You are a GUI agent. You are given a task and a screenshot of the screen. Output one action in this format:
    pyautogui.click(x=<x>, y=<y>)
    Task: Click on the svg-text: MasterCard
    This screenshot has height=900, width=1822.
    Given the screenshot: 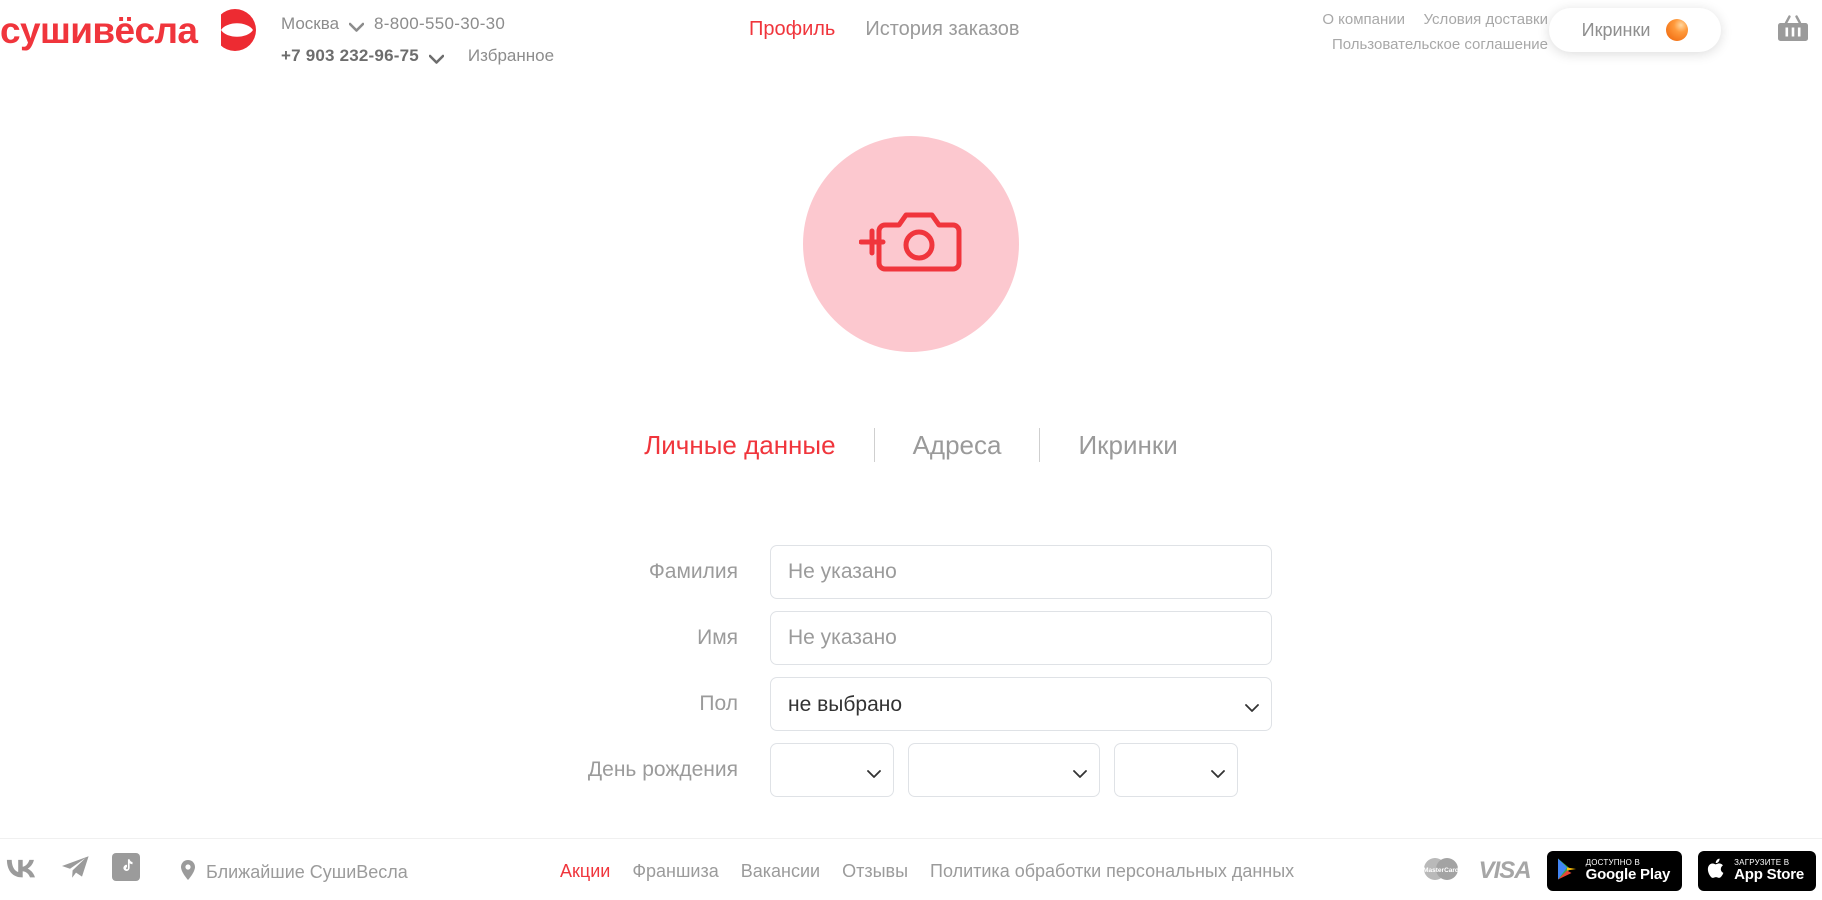 What is the action you would take?
    pyautogui.click(x=1441, y=870)
    